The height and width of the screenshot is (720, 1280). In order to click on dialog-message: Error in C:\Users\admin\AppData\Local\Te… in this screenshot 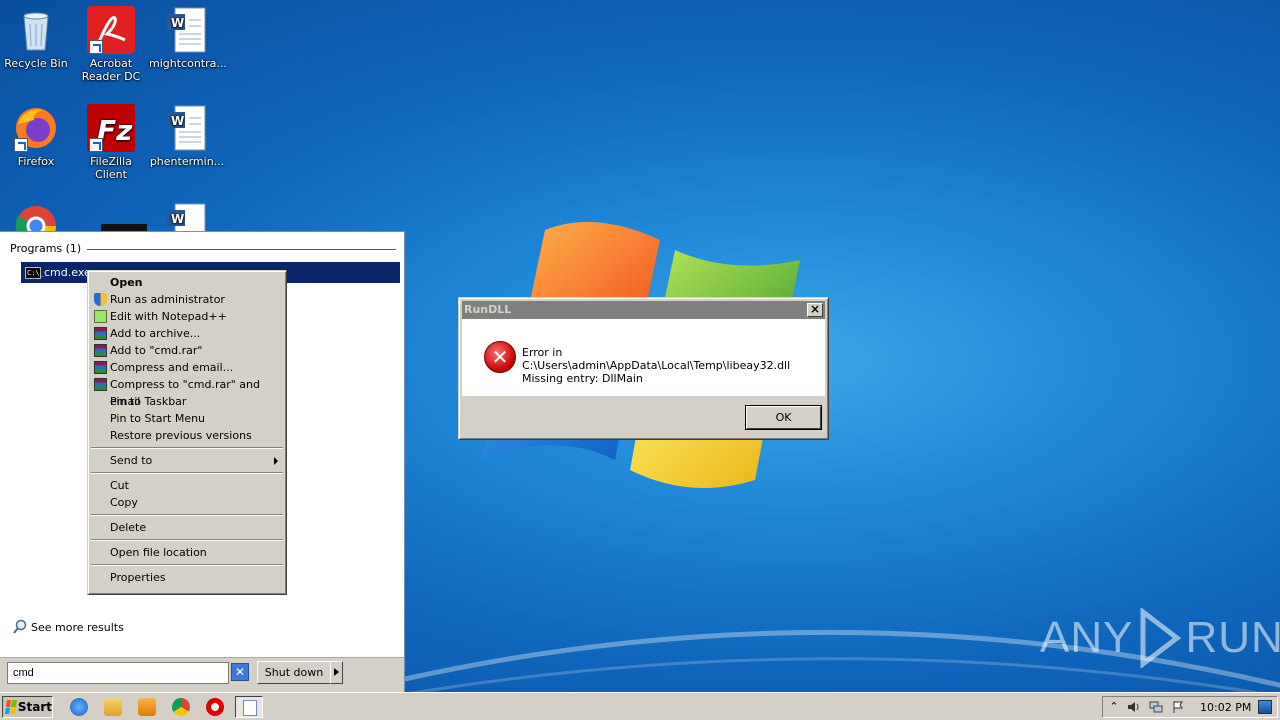, I will do `click(673, 365)`.